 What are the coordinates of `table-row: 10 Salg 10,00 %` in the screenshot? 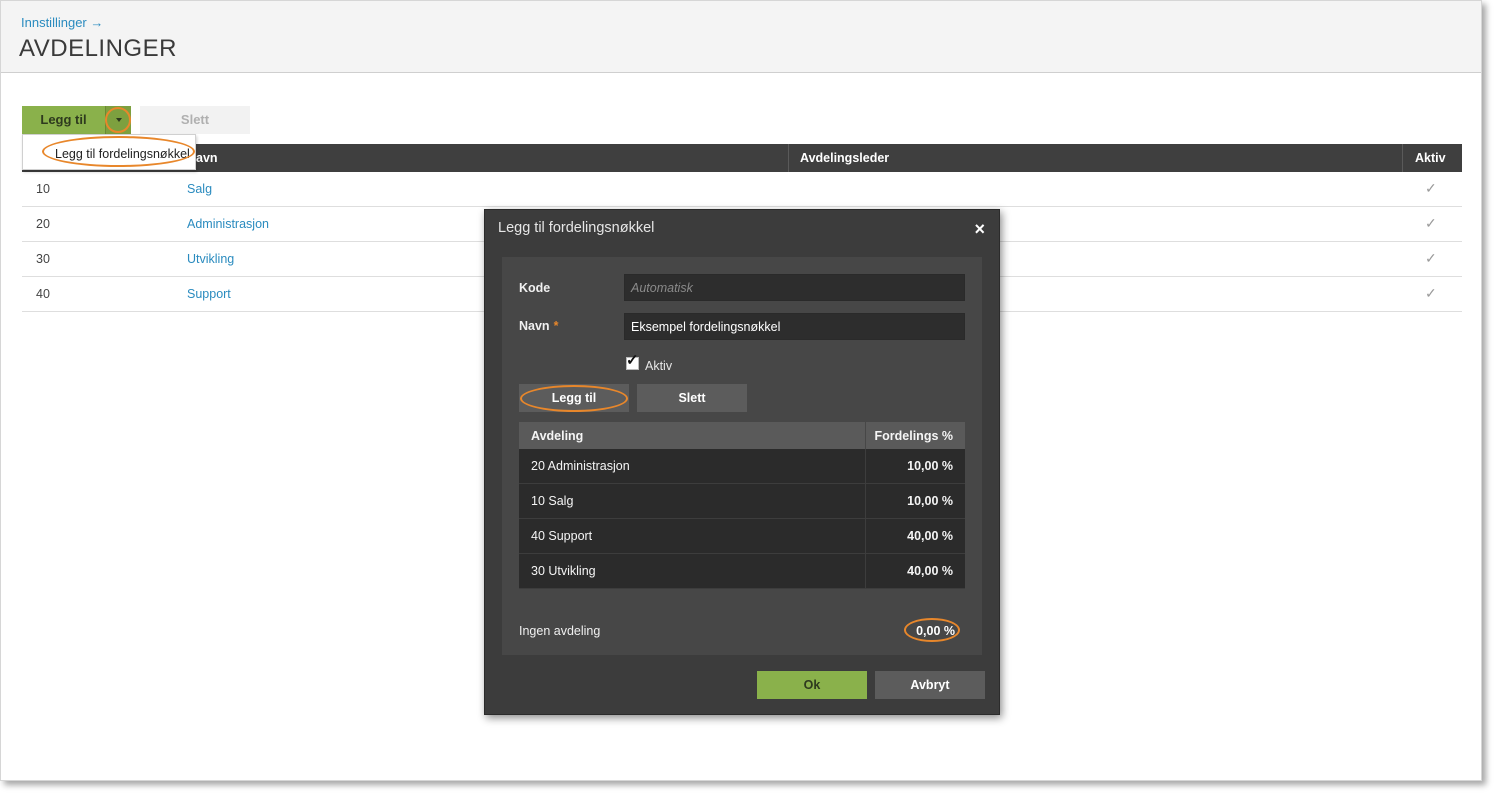 It's located at (742, 501).